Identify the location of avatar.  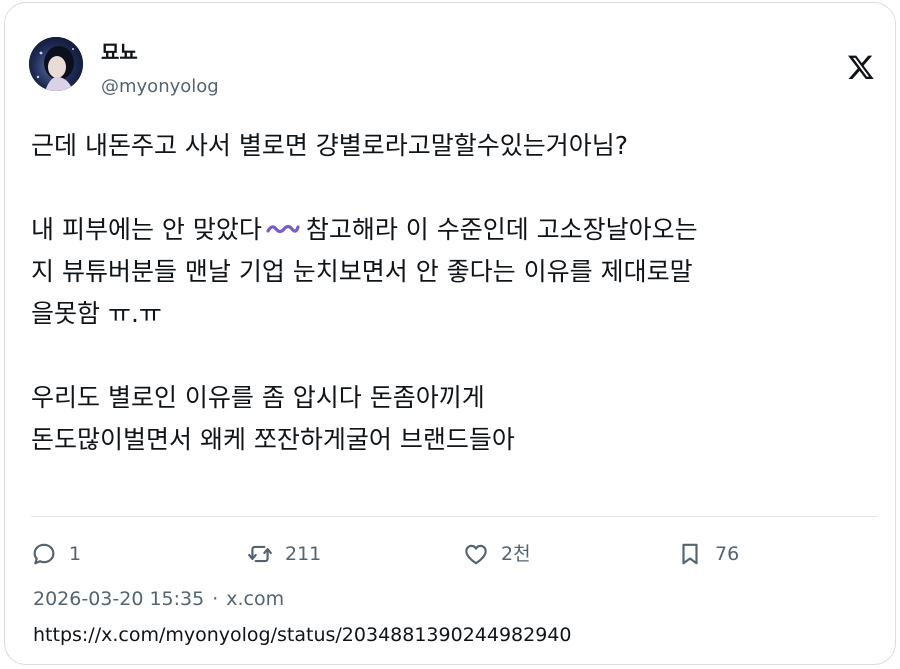
(56, 64).